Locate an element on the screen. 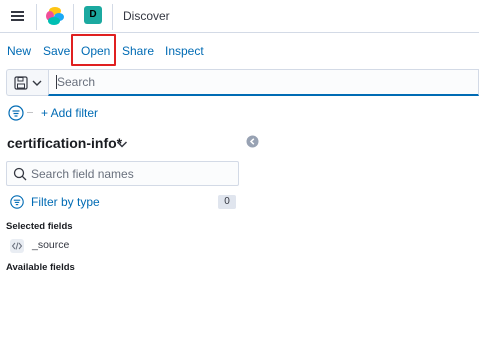 This screenshot has width=479, height=338. add-filter-button: + Add filter is located at coordinates (69, 113).